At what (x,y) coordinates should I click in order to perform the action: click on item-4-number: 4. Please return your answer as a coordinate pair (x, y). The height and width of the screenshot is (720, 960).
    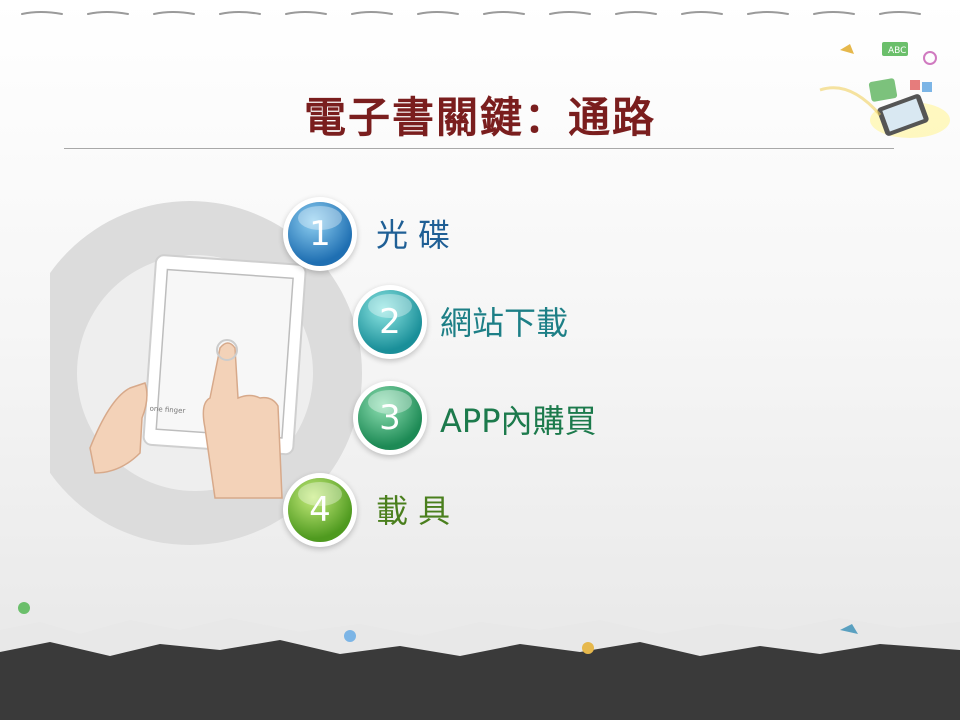
    Looking at the image, I should click on (320, 510).